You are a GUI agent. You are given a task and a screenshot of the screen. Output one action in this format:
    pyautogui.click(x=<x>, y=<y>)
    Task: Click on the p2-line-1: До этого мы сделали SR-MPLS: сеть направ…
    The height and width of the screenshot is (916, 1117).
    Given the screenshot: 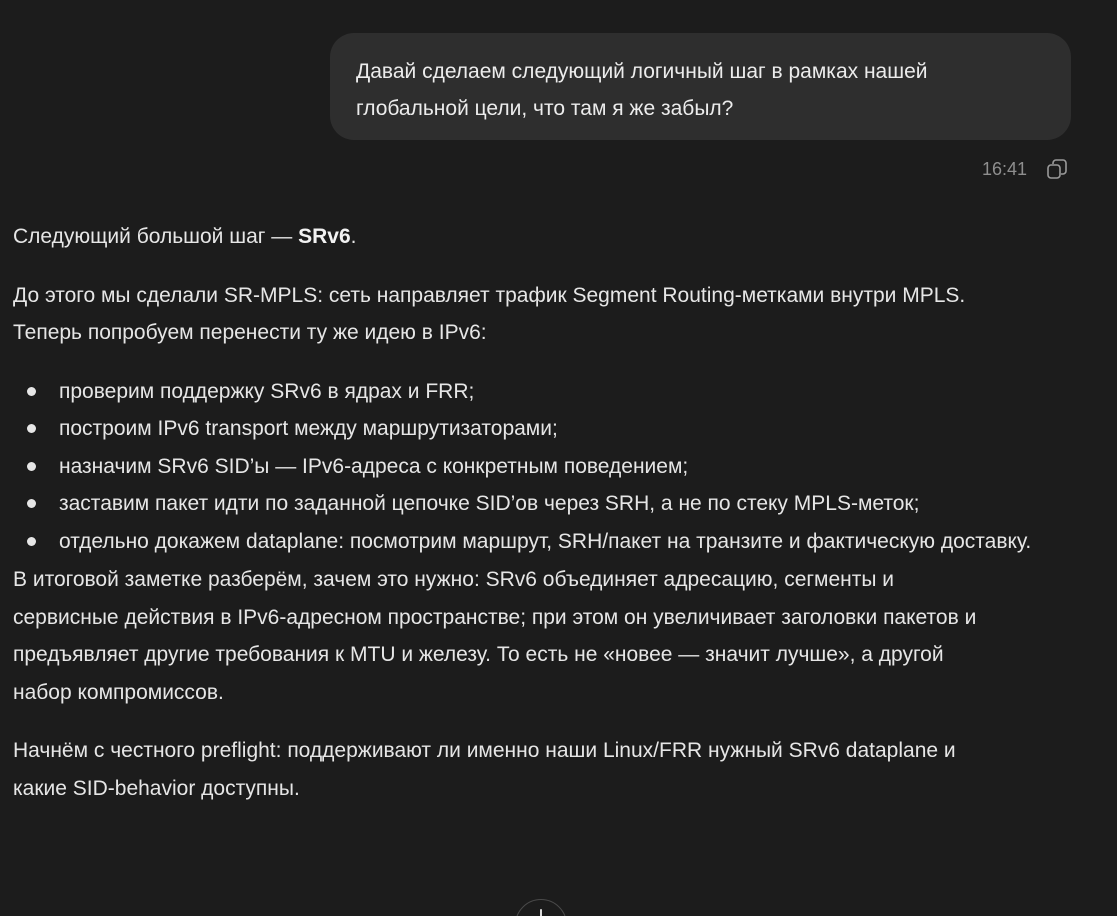 What is the action you would take?
    pyautogui.click(x=489, y=295)
    